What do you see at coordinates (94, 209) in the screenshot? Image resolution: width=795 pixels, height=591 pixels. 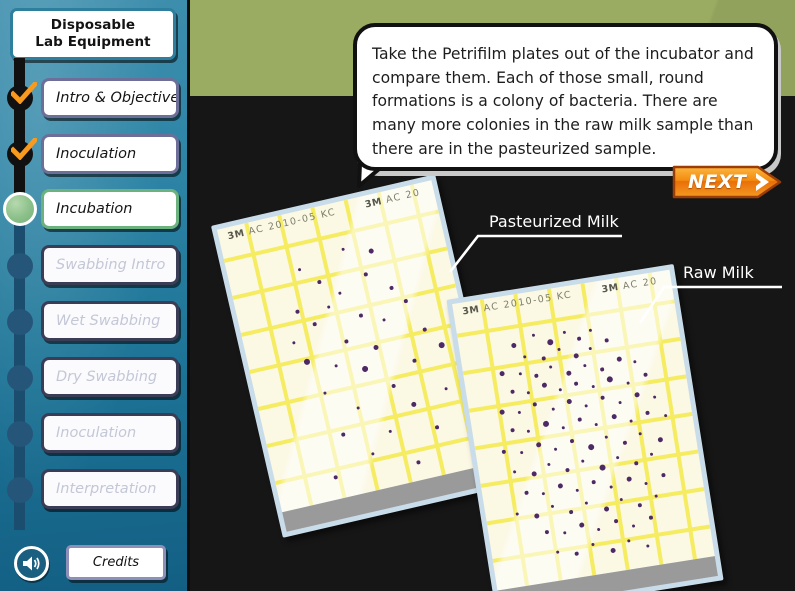 I see `sidebar-item-label: Incubation` at bounding box center [94, 209].